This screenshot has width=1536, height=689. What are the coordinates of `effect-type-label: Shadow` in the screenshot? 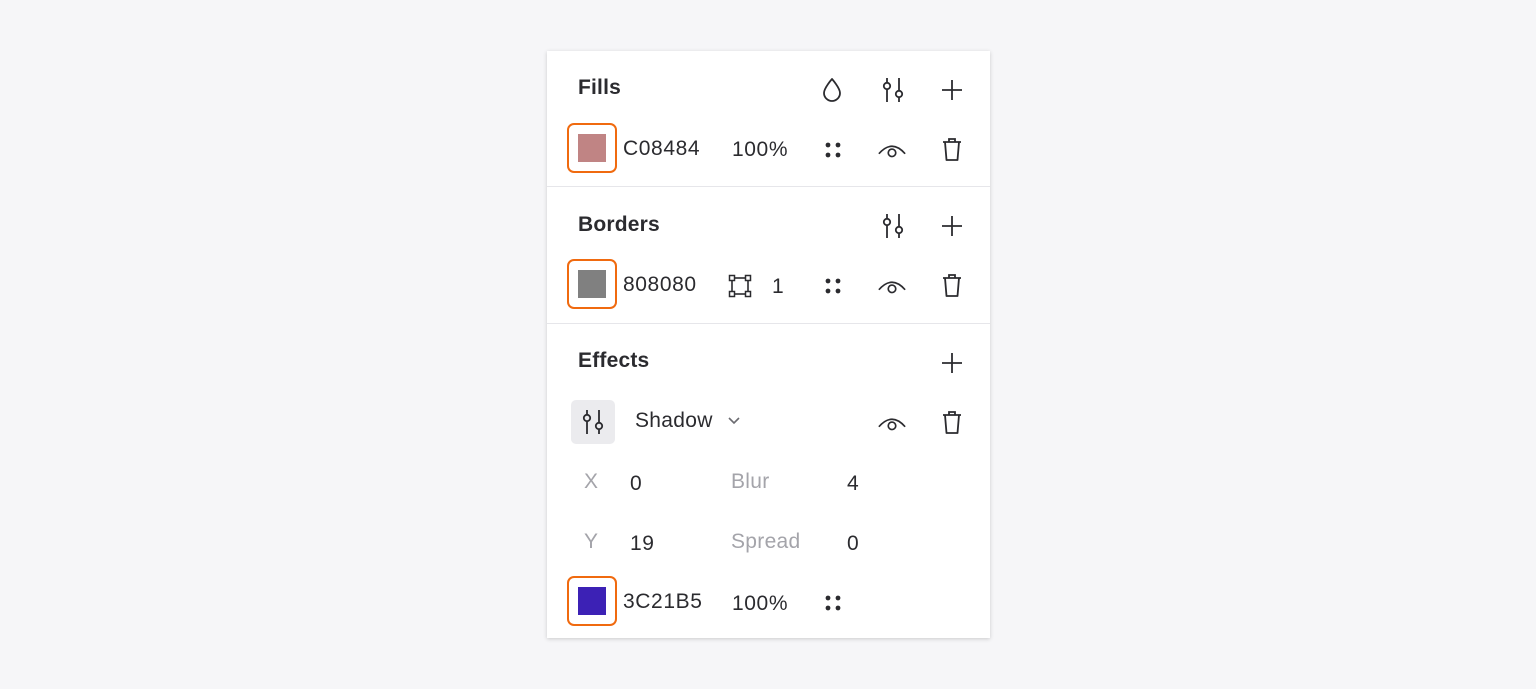 It's located at (674, 420).